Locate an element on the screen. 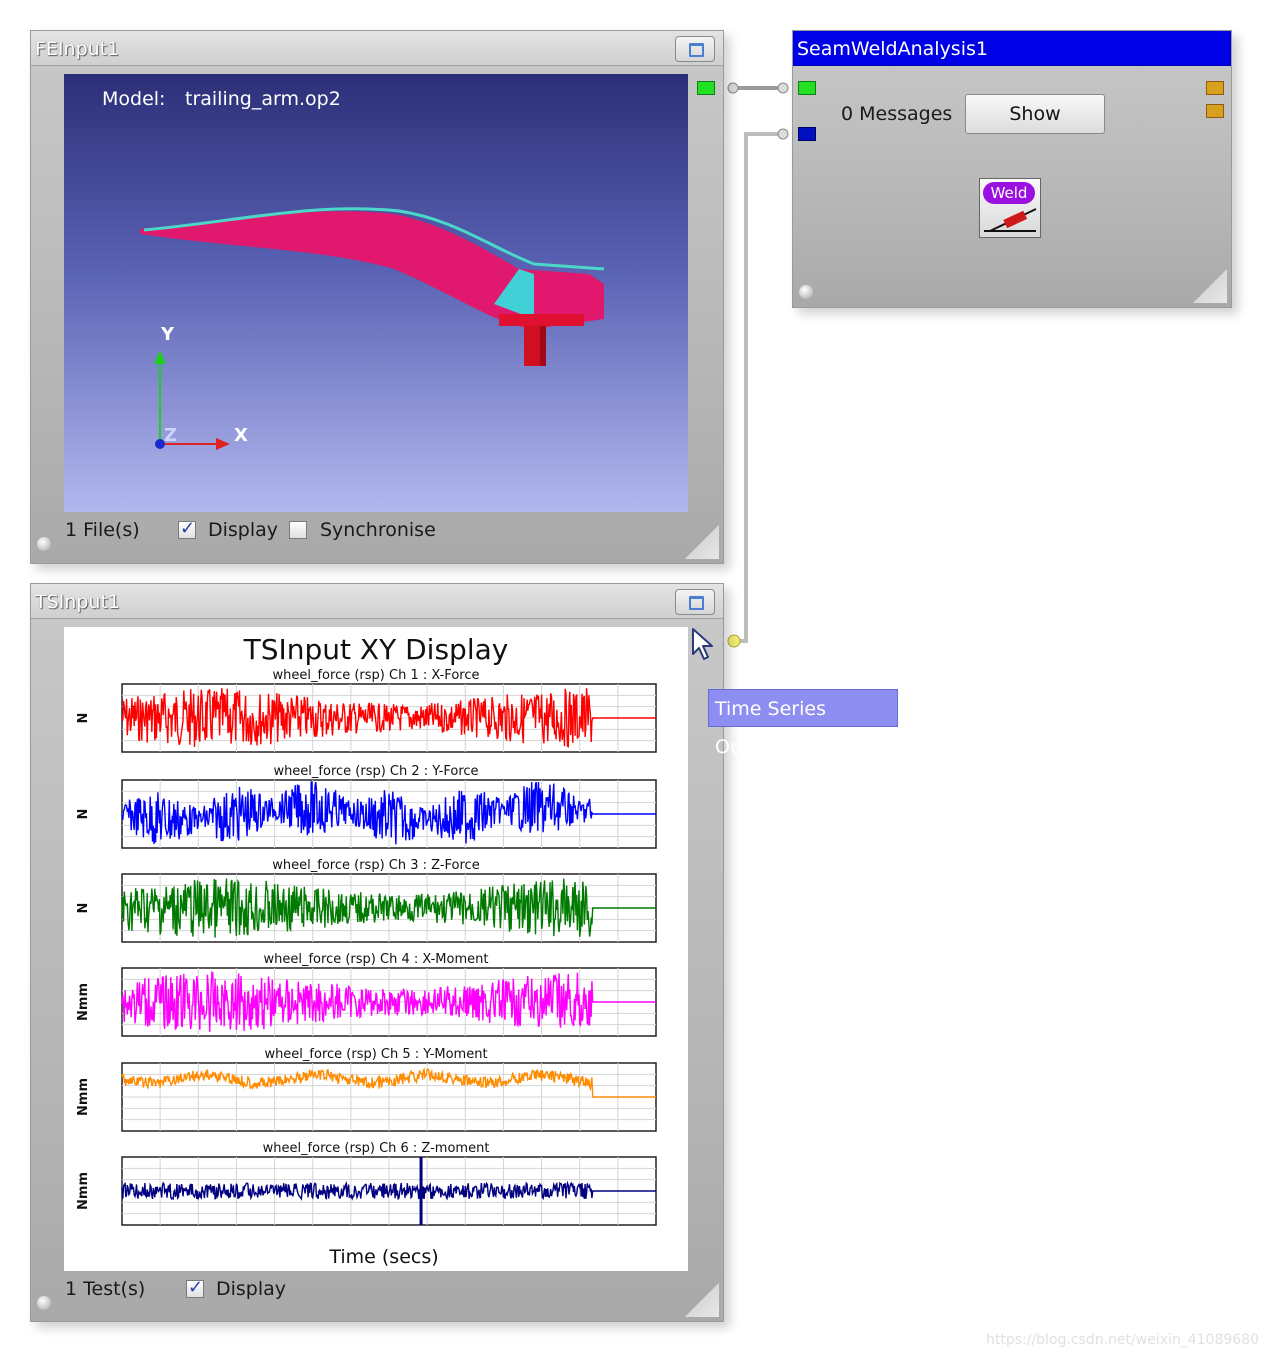  fe-mesh-output-port is located at coordinates (706, 88).